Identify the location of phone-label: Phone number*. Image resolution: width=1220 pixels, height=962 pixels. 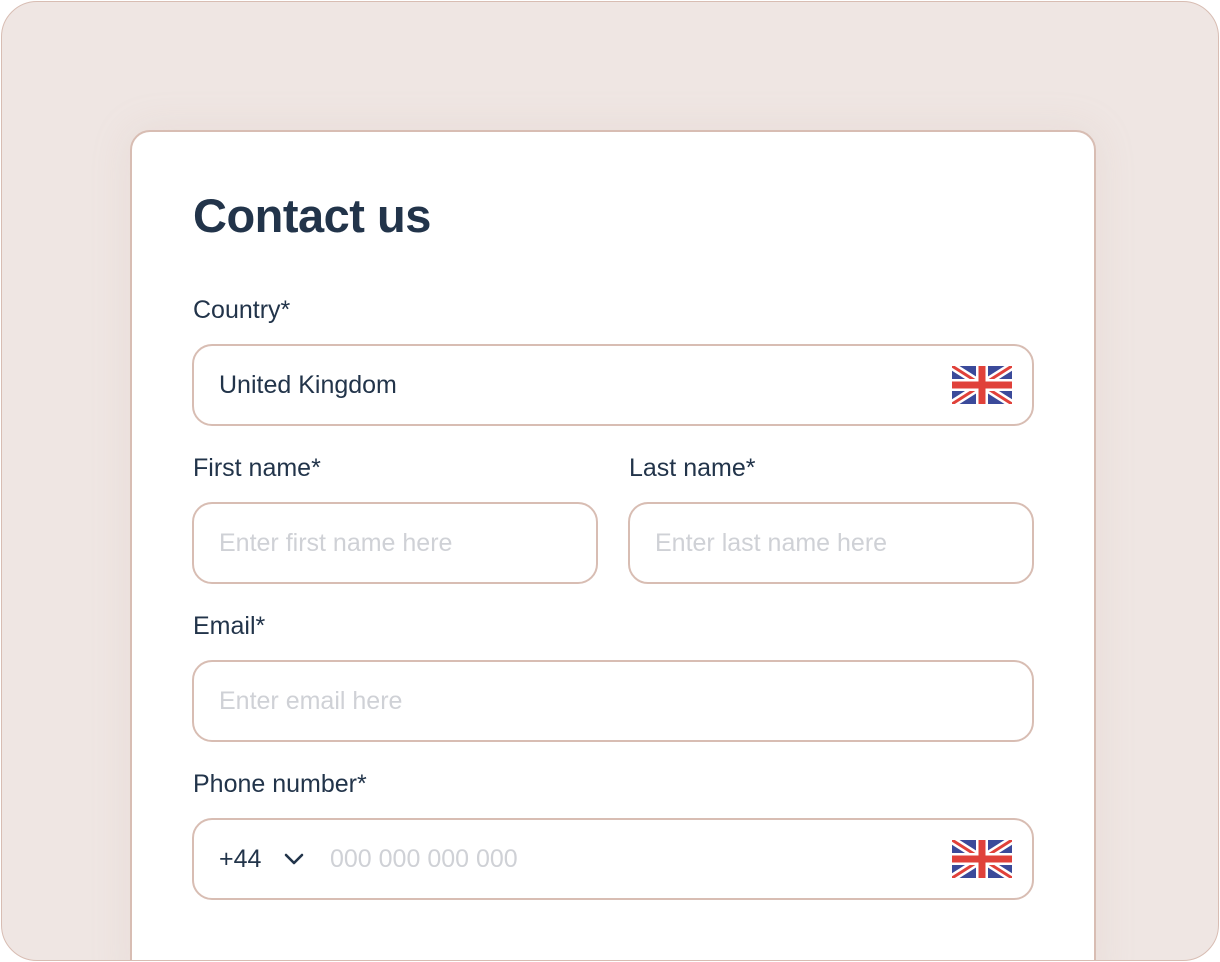
(280, 784).